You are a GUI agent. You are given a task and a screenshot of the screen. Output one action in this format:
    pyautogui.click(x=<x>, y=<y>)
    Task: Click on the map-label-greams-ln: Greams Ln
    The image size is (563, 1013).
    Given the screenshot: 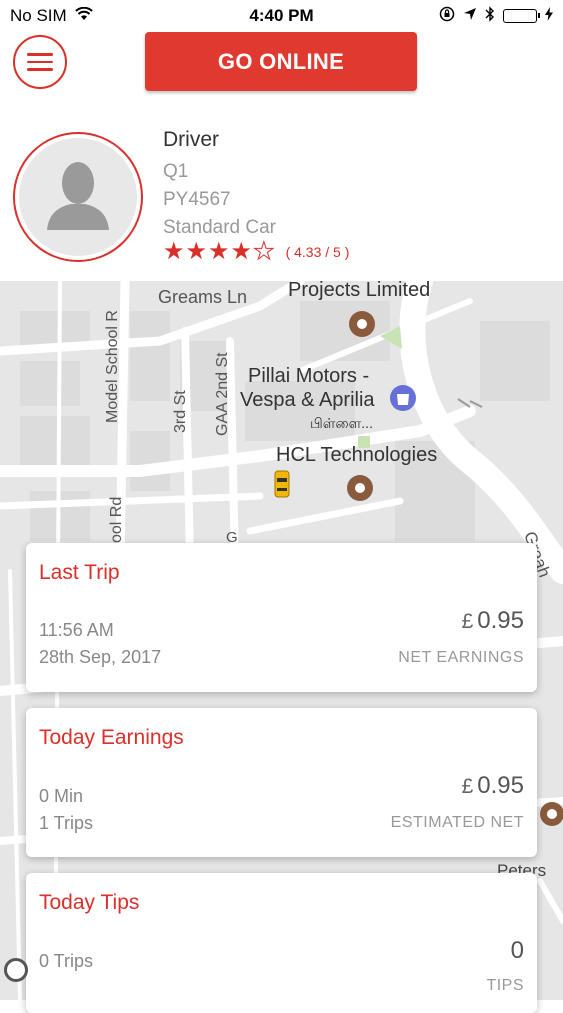 What is the action you would take?
    pyautogui.click(x=203, y=297)
    